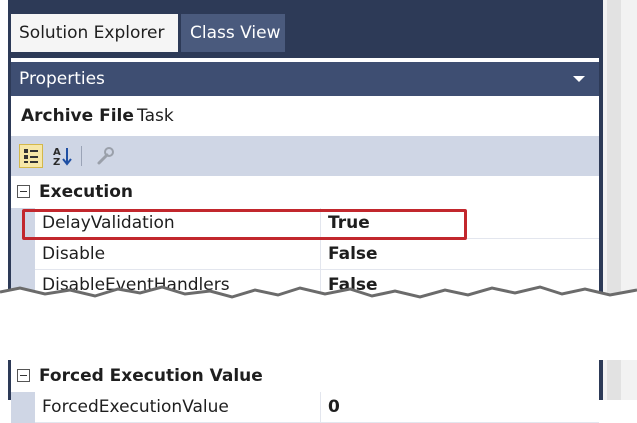  I want to click on tab-strip: Solution Explorer Class View, so click(305, 29).